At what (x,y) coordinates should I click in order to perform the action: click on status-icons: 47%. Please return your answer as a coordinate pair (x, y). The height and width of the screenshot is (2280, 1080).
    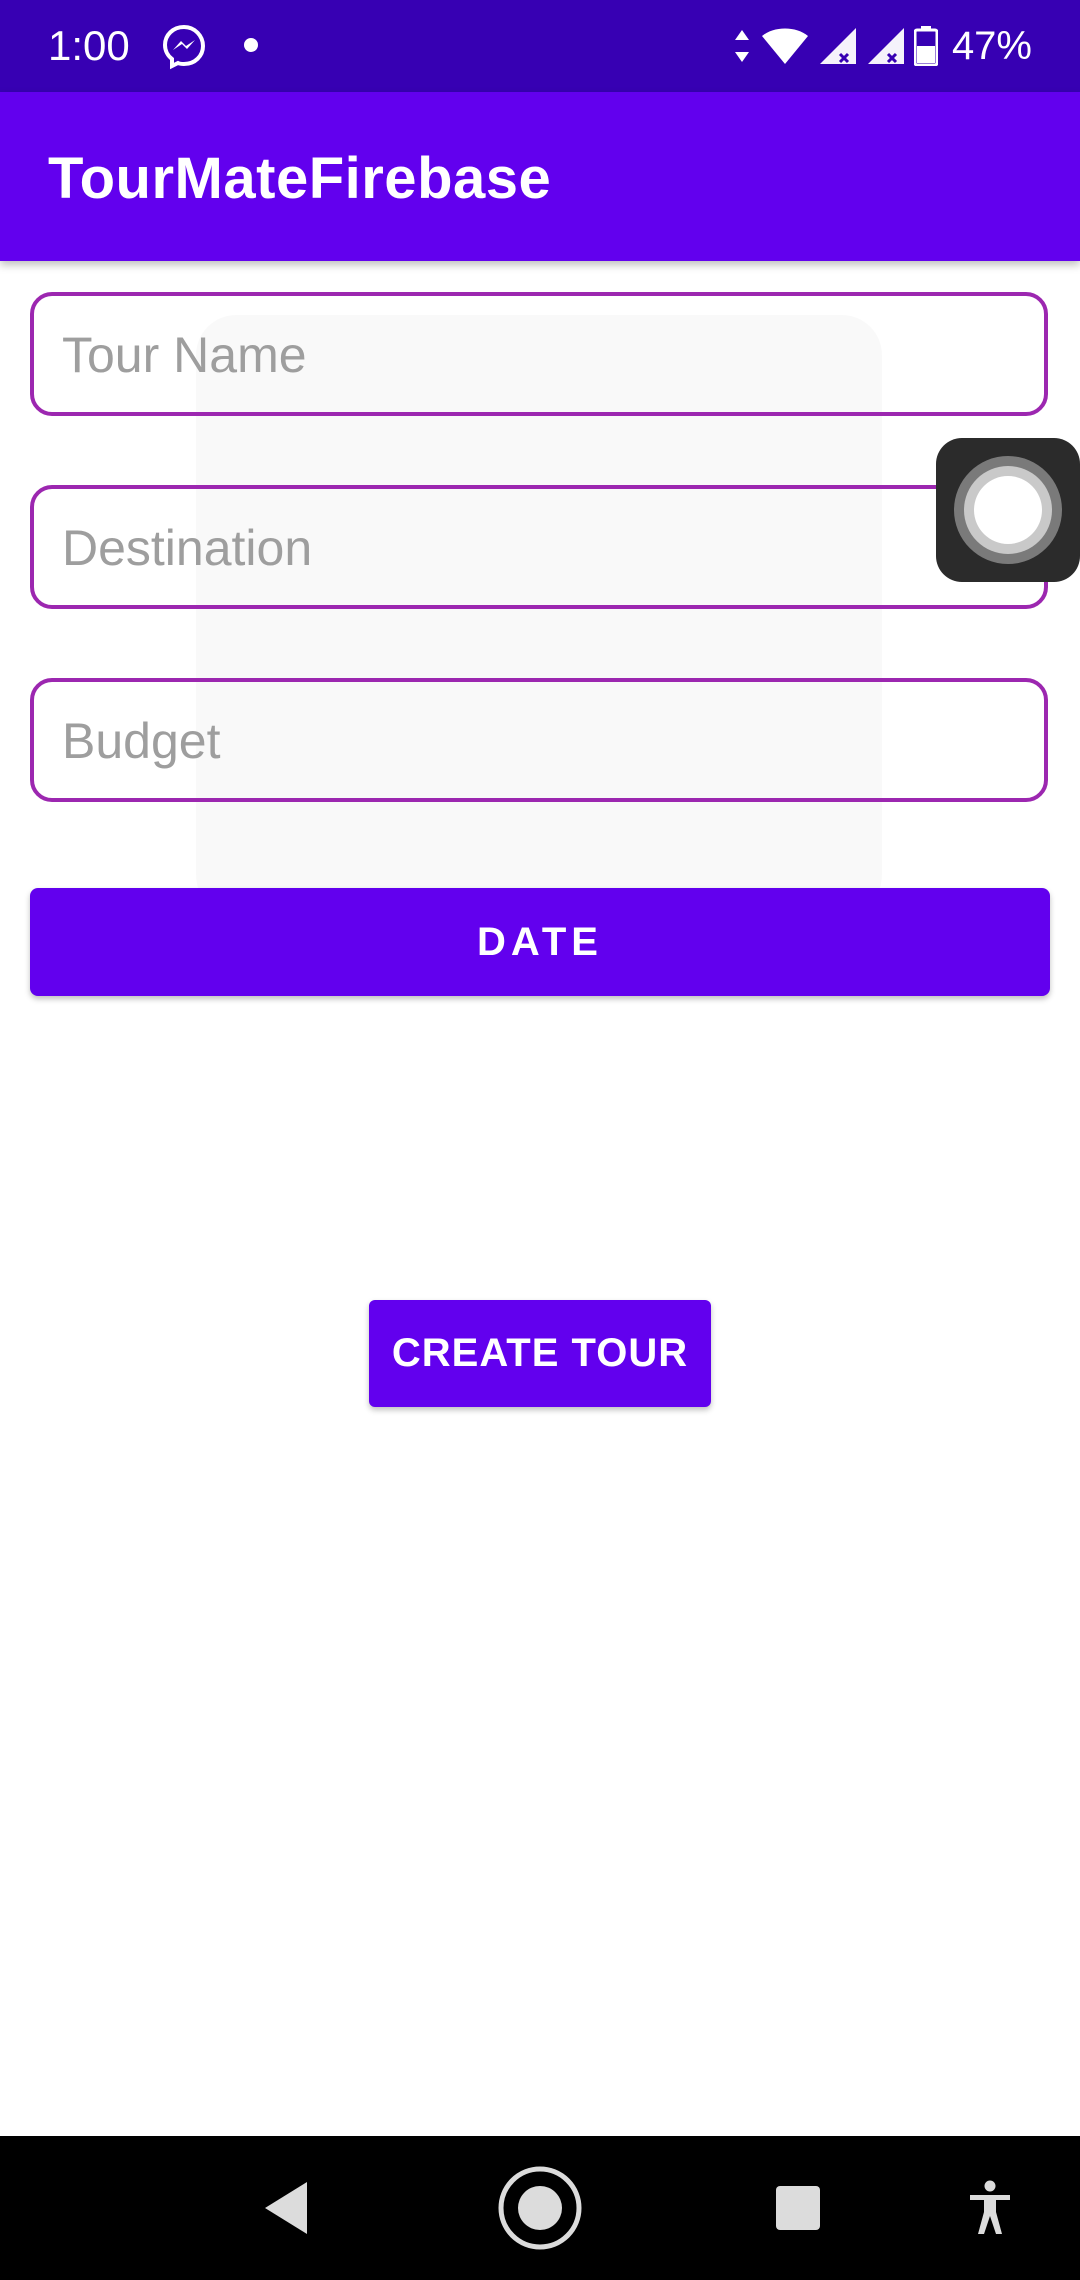
    Looking at the image, I should click on (882, 46).